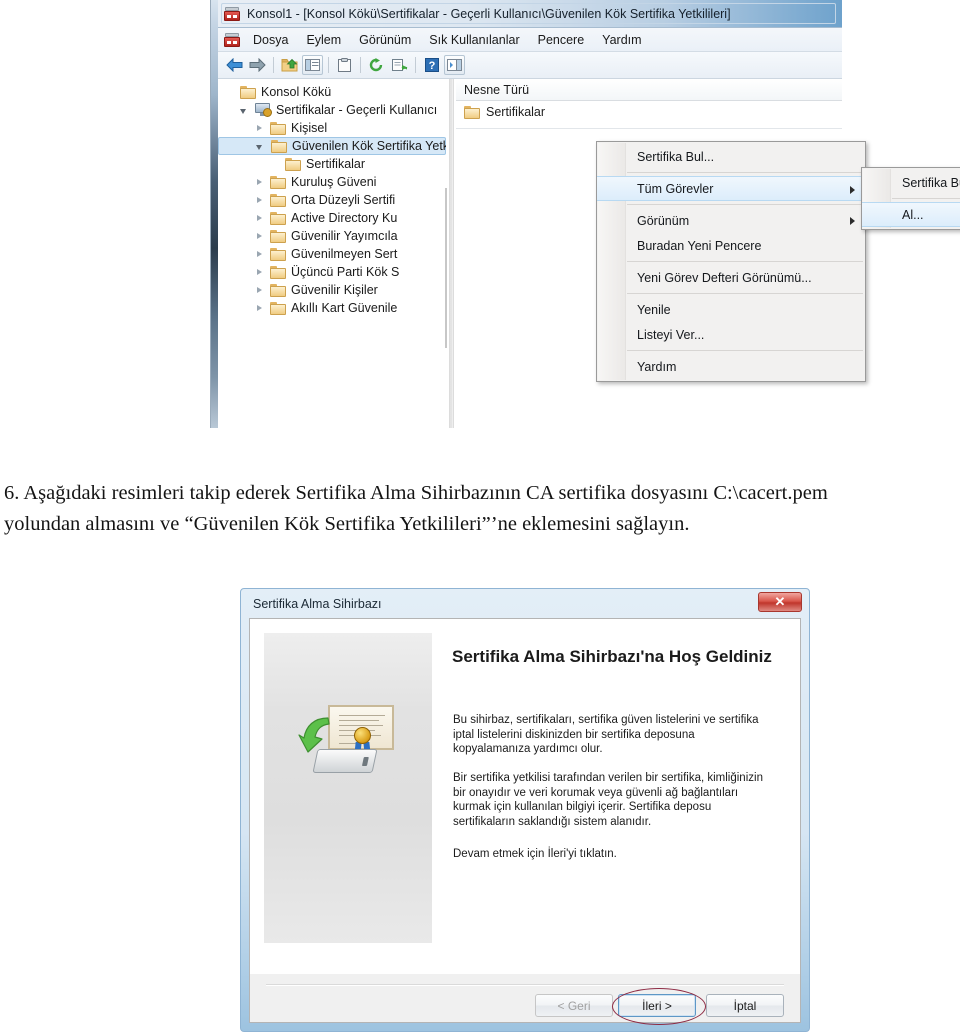  I want to click on tree-item: Güvenilir Yayımcıla, so click(332, 236).